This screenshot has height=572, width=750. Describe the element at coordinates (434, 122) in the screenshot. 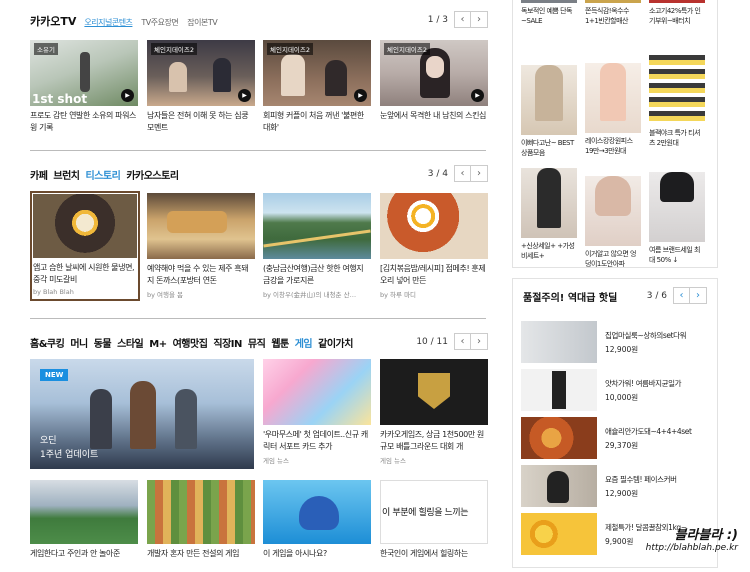

I see `video-title: 눈앞에서 목격한 내 남친의 스킨십` at that location.